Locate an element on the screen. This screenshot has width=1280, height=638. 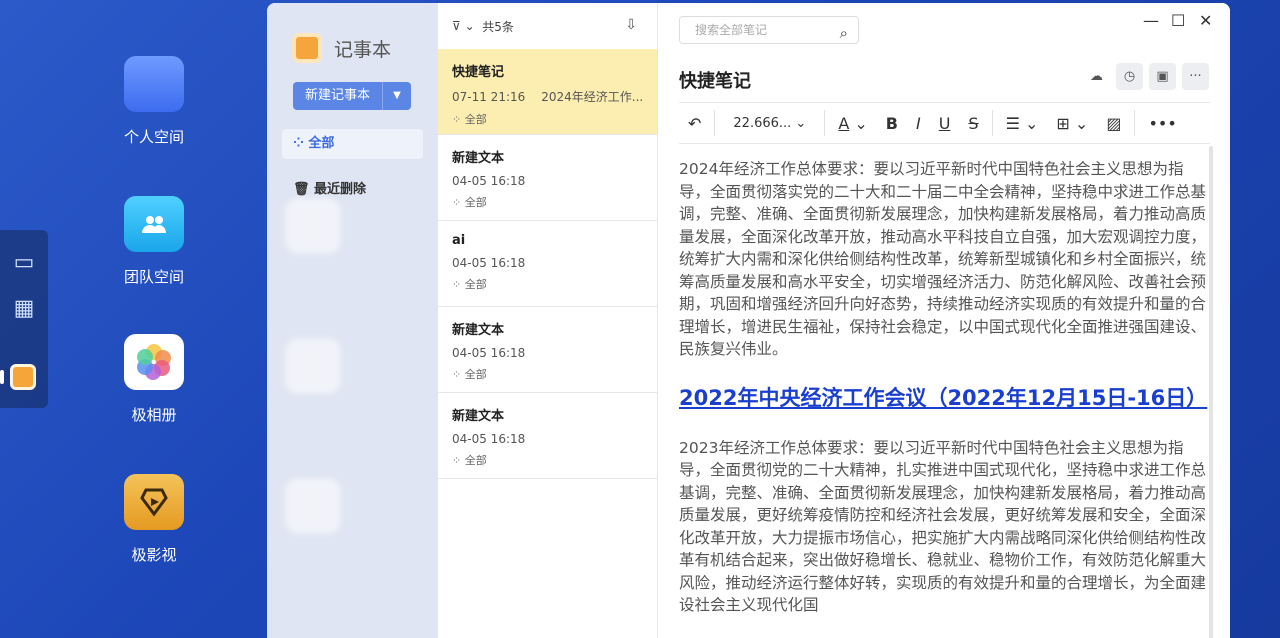
table-icon: ⊞ ⌄ is located at coordinates (1072, 123).